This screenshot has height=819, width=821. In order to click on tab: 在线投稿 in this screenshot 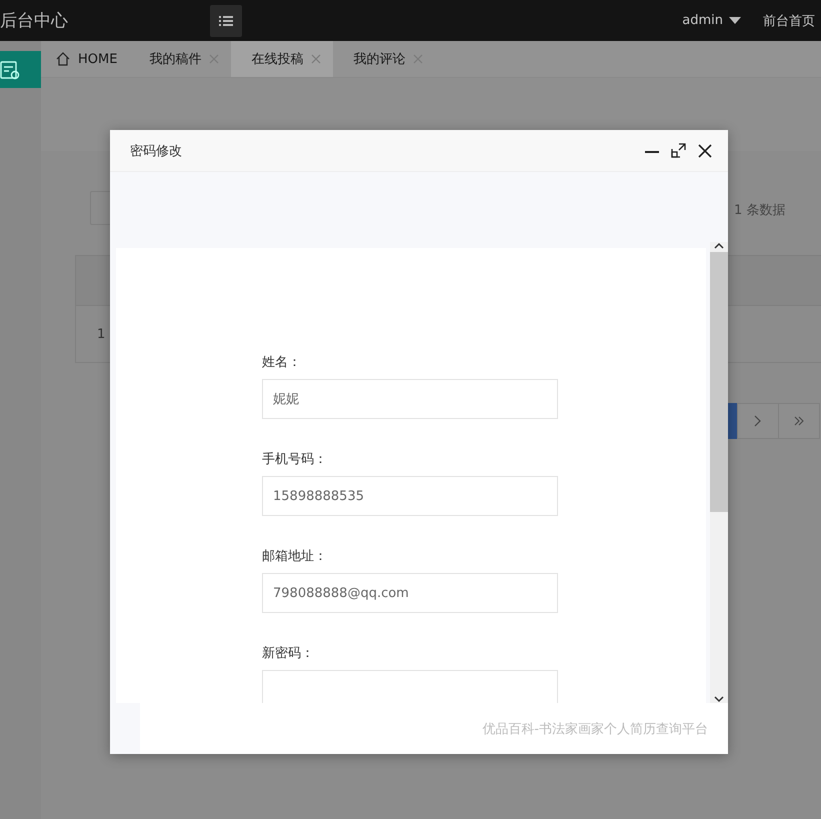, I will do `click(282, 59)`.